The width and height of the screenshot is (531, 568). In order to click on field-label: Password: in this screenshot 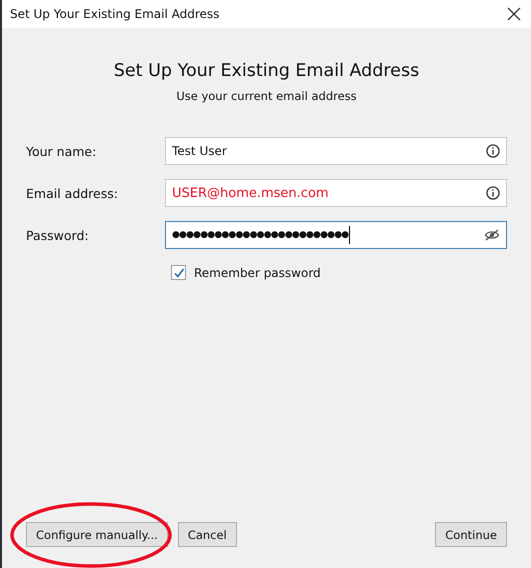, I will do `click(58, 235)`.